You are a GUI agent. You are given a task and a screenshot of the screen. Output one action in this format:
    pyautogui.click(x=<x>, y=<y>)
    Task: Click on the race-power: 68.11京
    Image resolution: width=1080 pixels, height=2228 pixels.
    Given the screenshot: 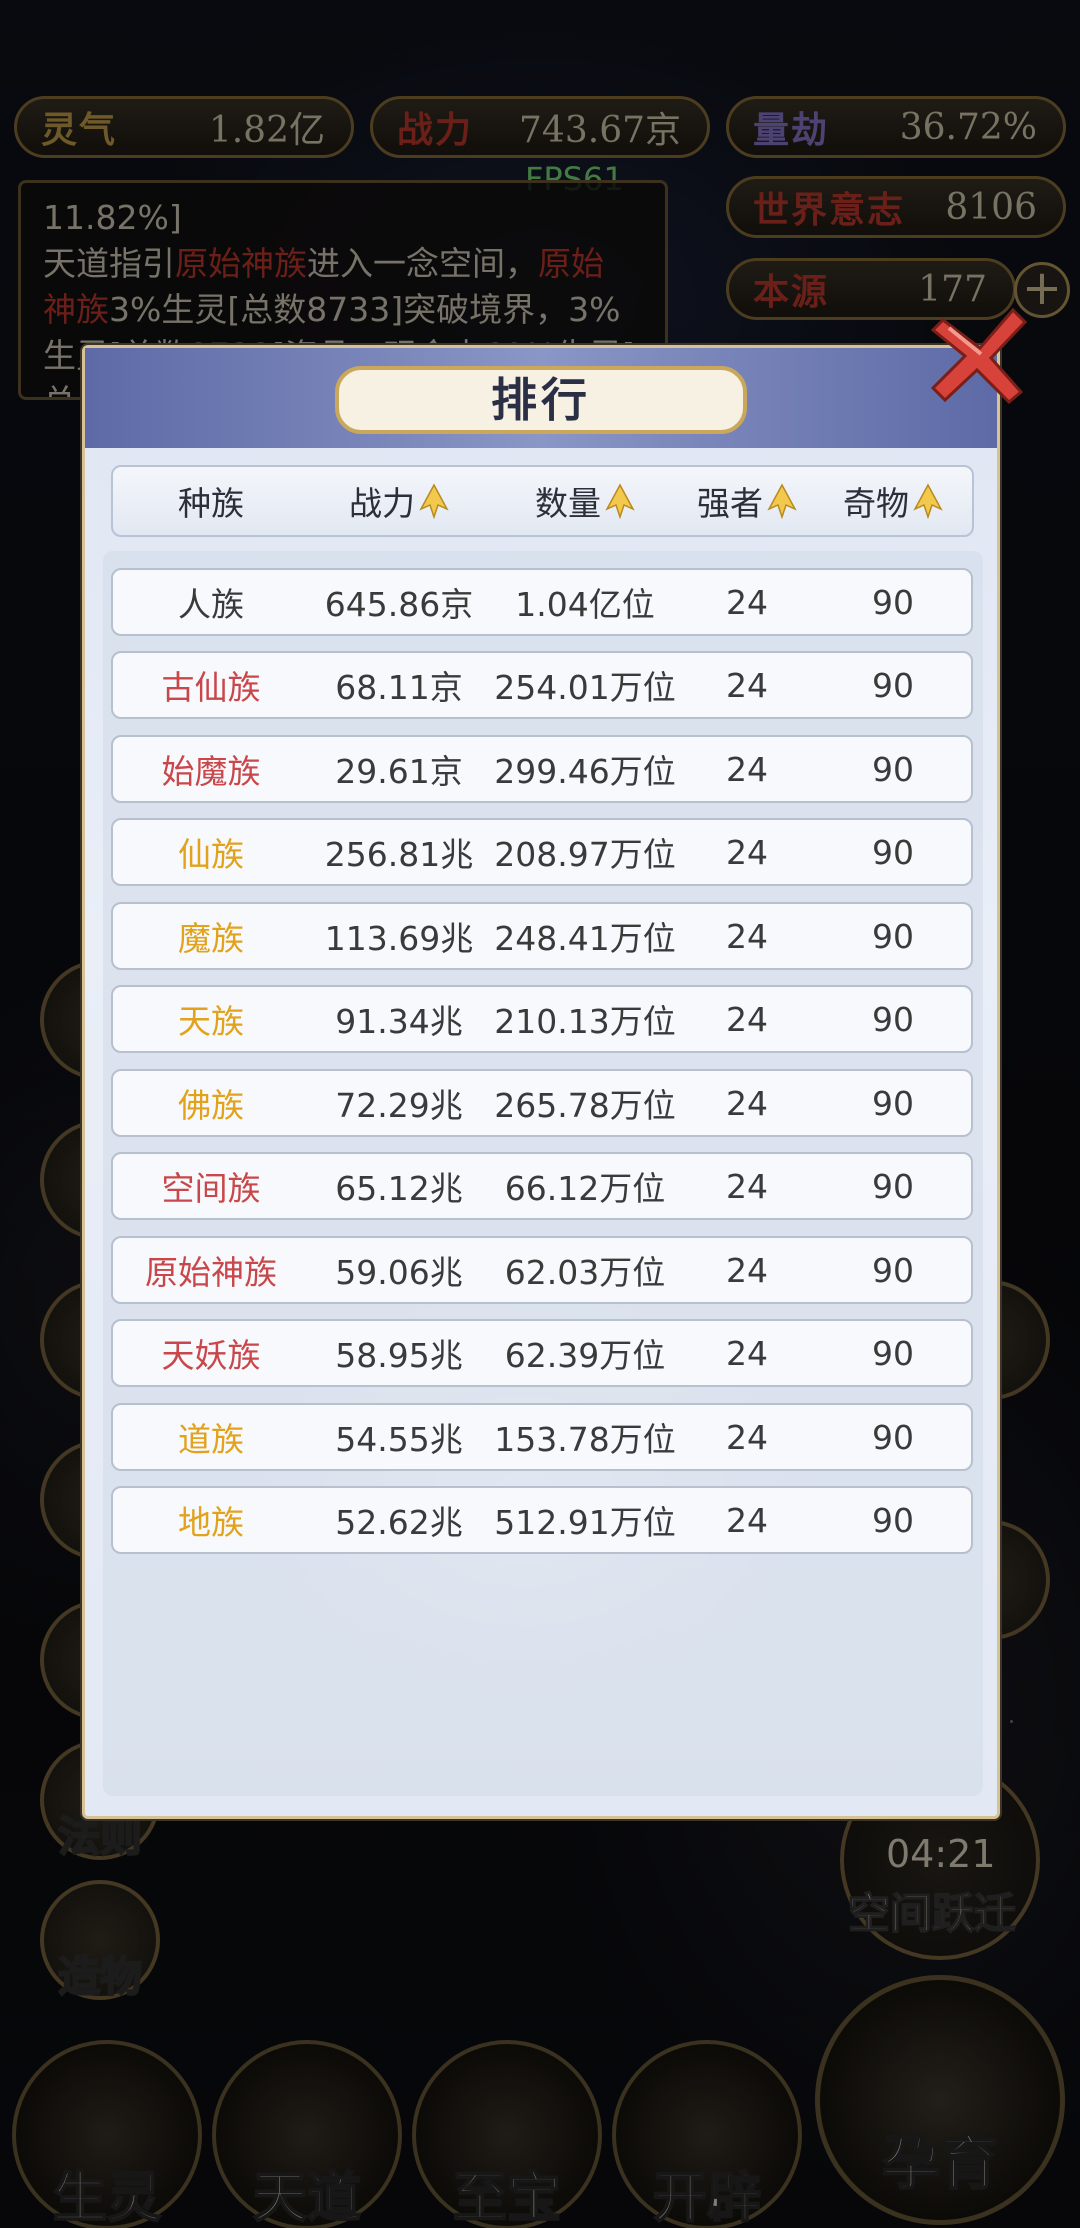 What is the action you would take?
    pyautogui.click(x=399, y=687)
    